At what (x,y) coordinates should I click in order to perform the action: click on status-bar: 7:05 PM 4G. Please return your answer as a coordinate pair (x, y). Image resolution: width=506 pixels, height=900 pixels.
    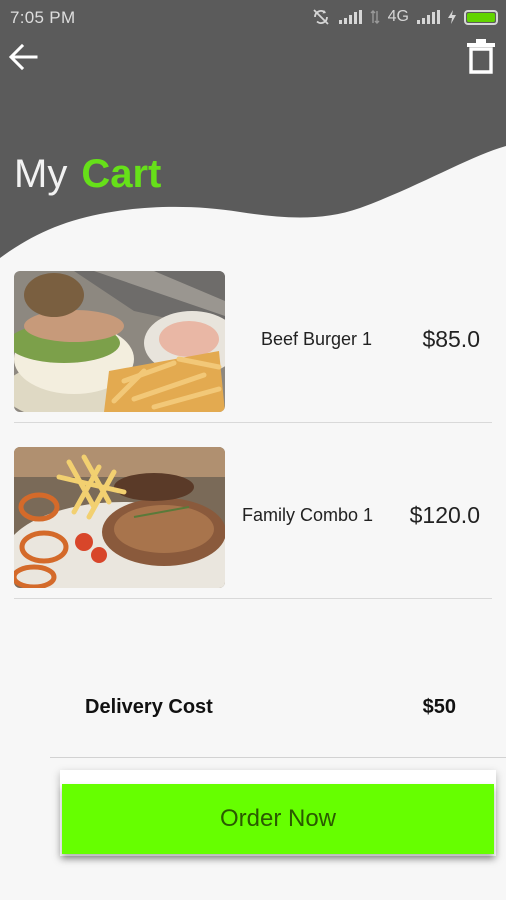
    Looking at the image, I should click on (253, 18).